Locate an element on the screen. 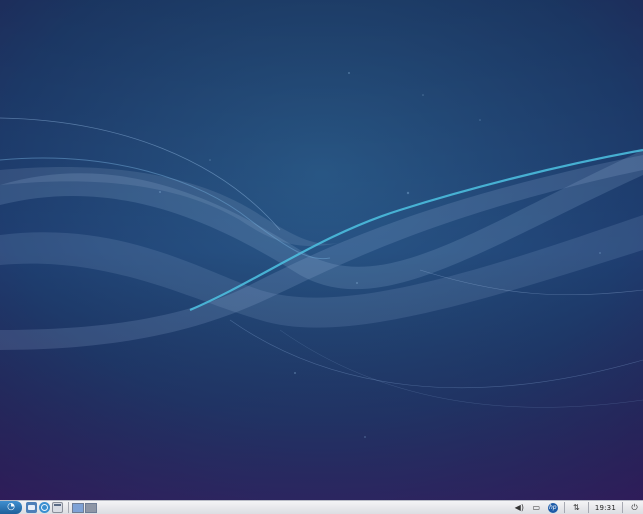  window-icon is located at coordinates (57, 505).